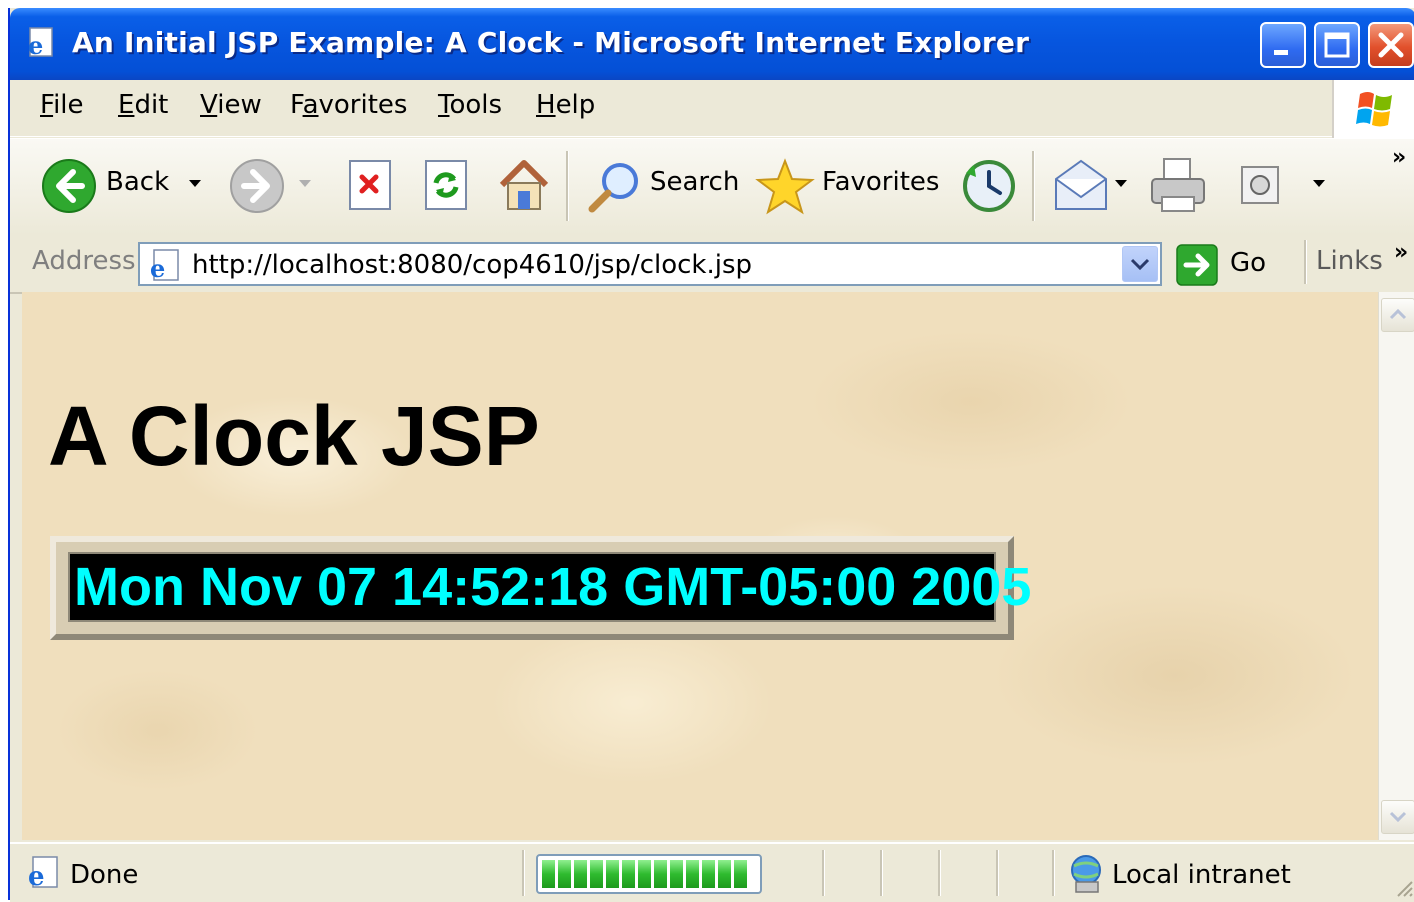 This screenshot has width=1414, height=902. What do you see at coordinates (444, 105) in the screenshot?
I see `menu-tools-mnemonic: T` at bounding box center [444, 105].